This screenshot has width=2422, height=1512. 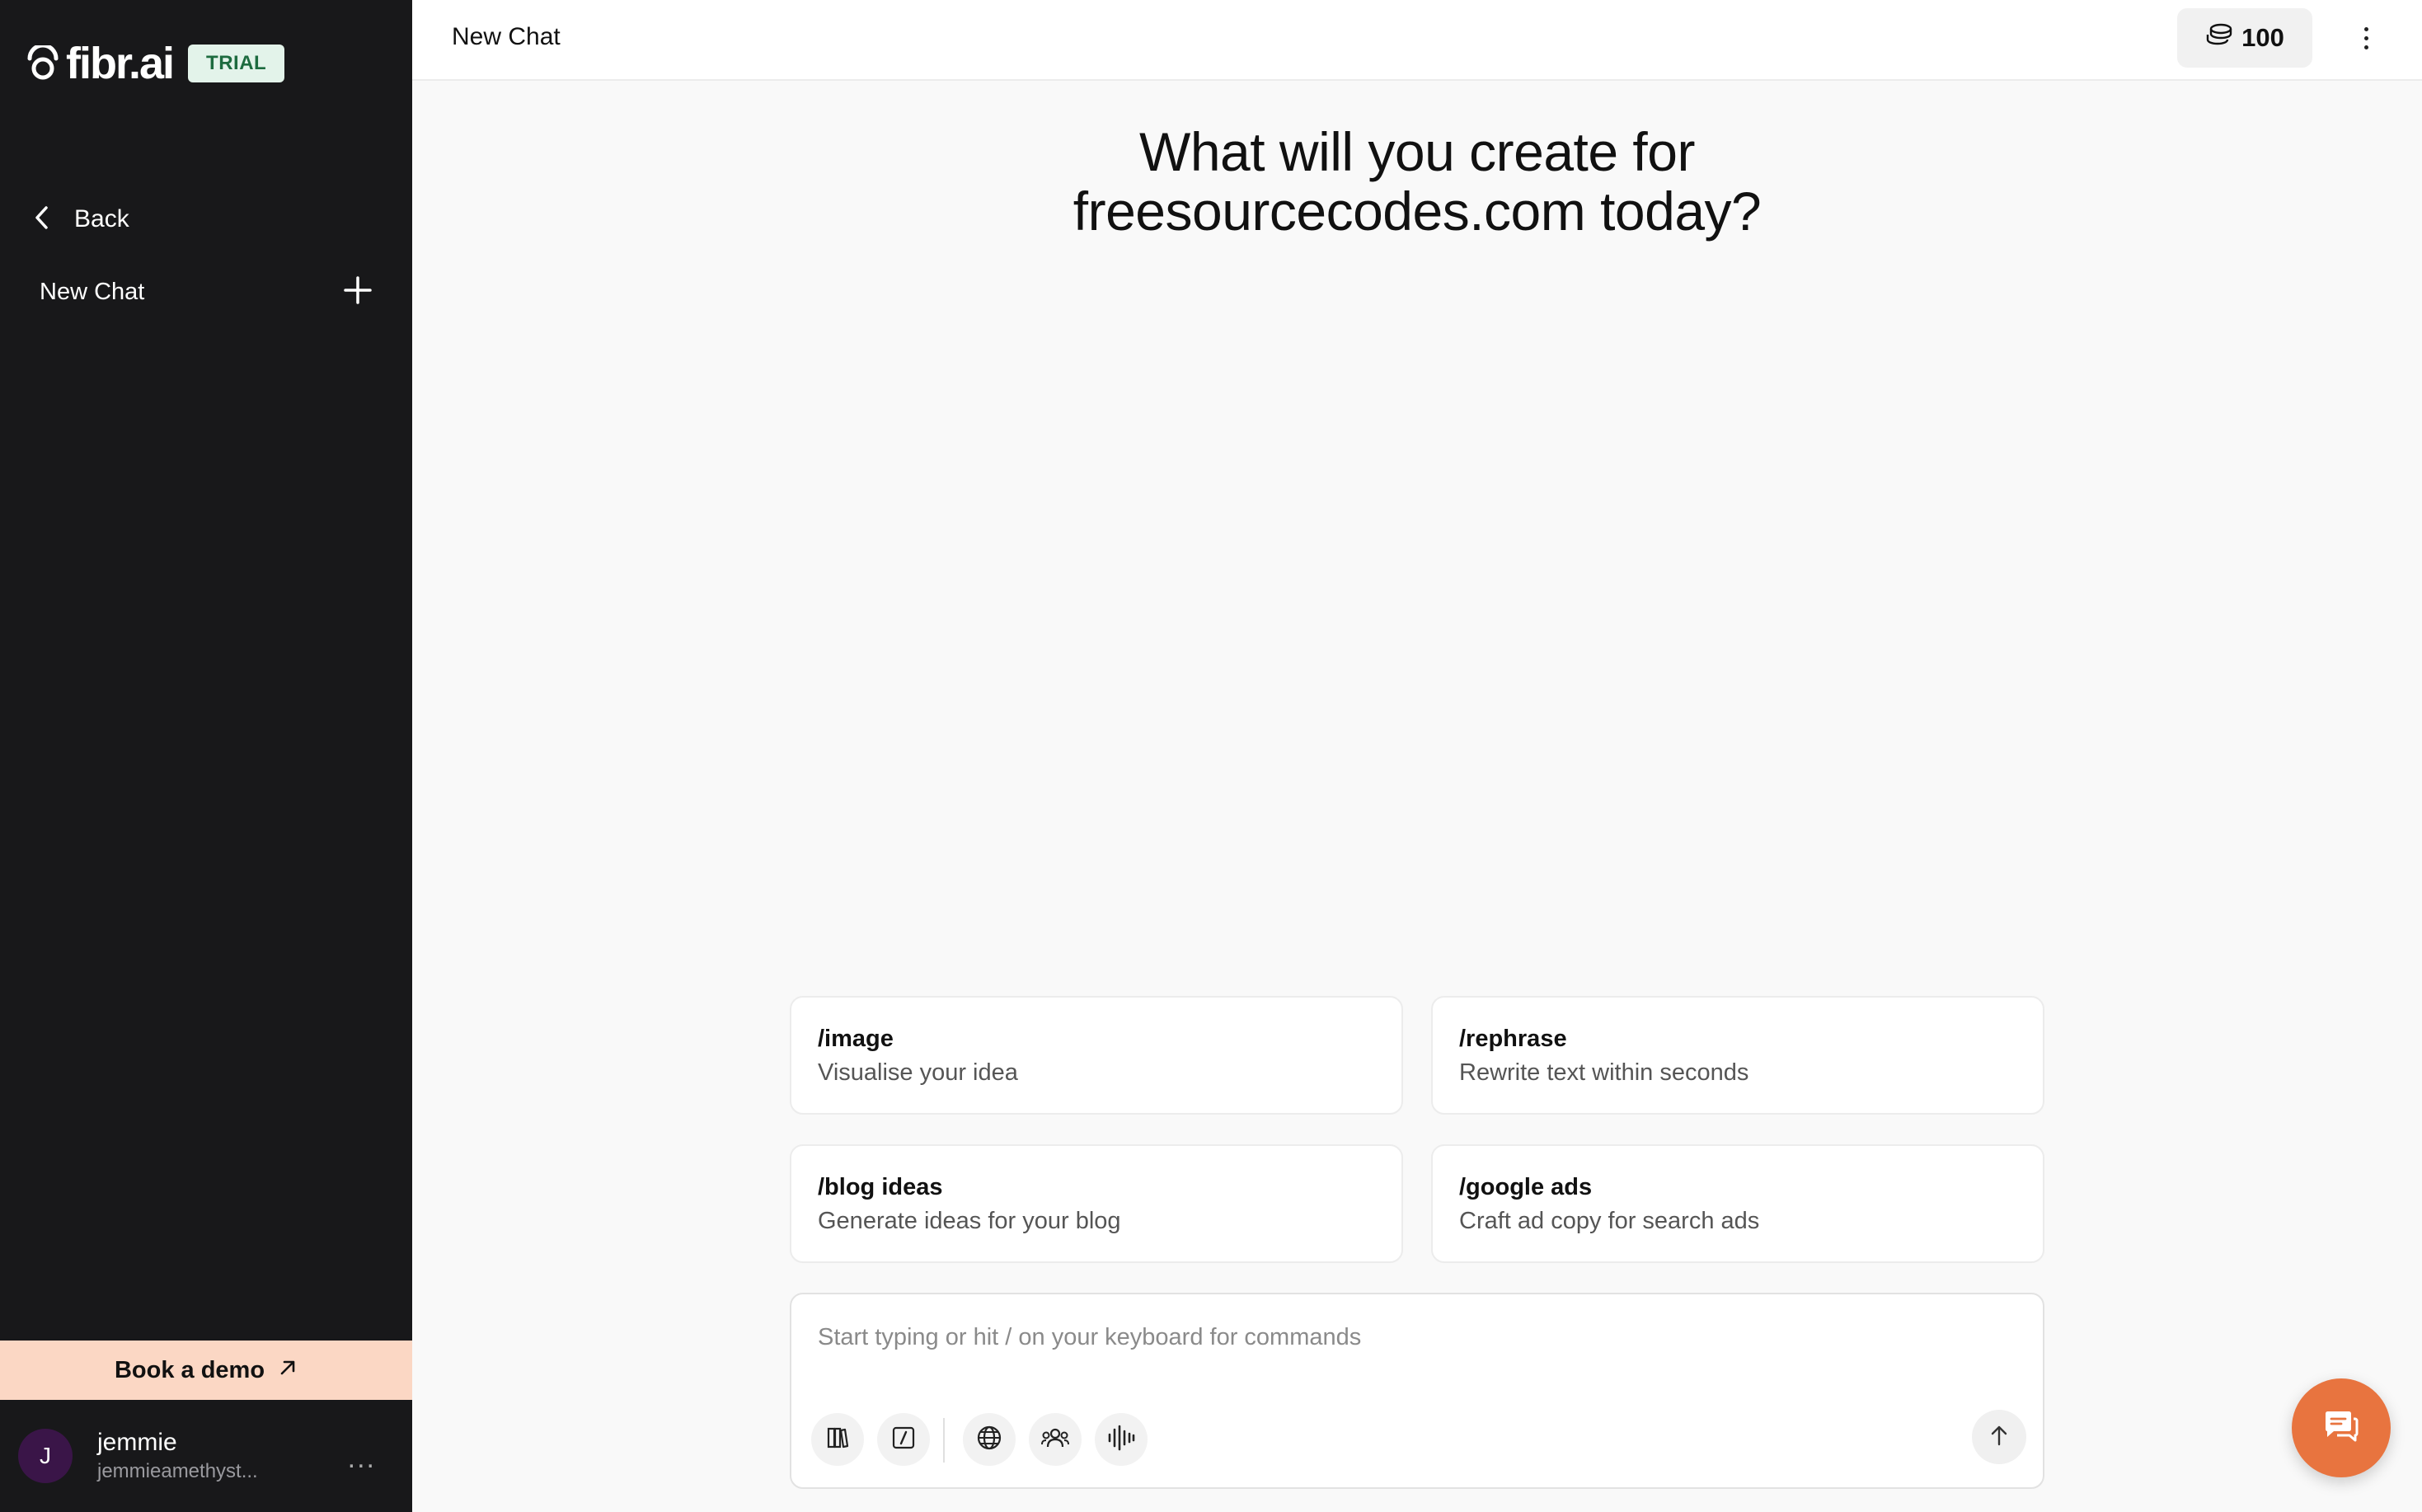 What do you see at coordinates (506, 37) in the screenshot?
I see `page-title: New Chat` at bounding box center [506, 37].